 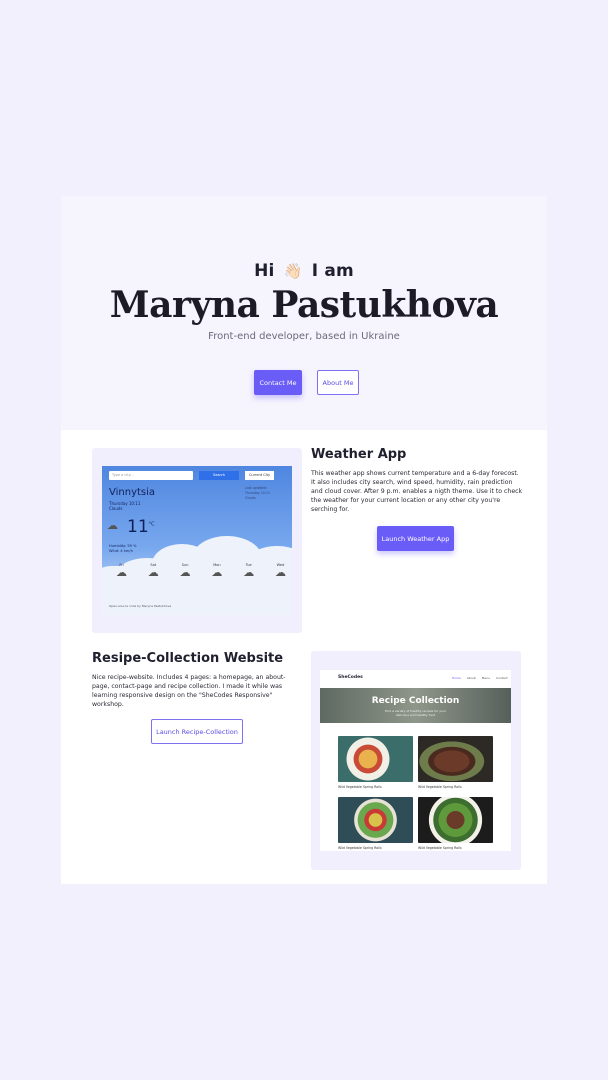 What do you see at coordinates (201, 570) in the screenshot?
I see `forecast-row: Fri ☁ Sat ☁ Sun ☁ Mon ☁ Tue ☁ Wed ☁` at bounding box center [201, 570].